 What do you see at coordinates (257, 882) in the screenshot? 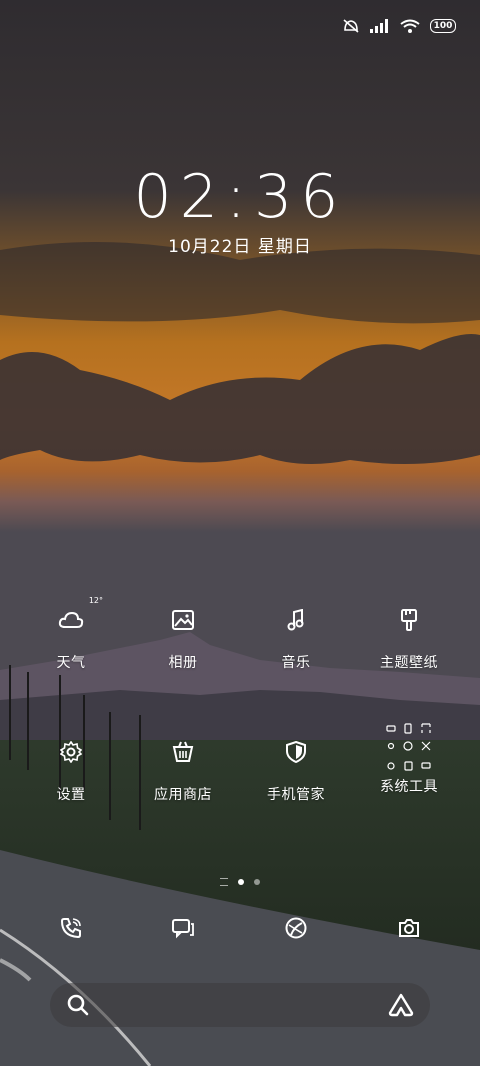
I see `page-dot` at bounding box center [257, 882].